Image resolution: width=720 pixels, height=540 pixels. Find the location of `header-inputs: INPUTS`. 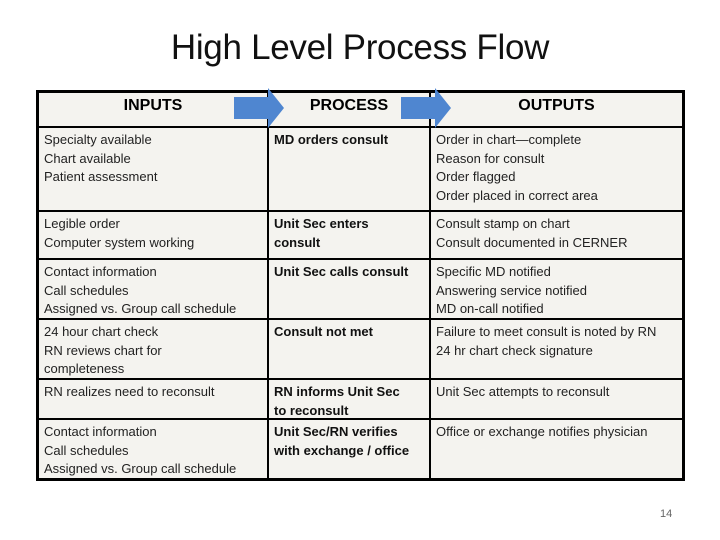

header-inputs: INPUTS is located at coordinates (153, 105).